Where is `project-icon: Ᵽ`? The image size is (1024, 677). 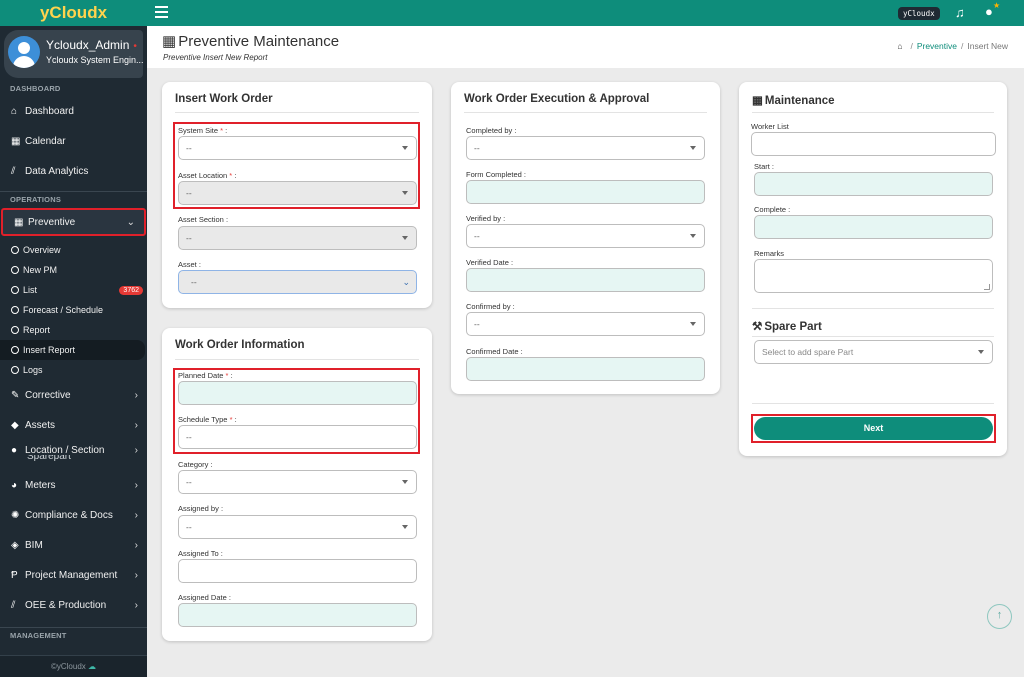 project-icon: Ᵽ is located at coordinates (14, 575).